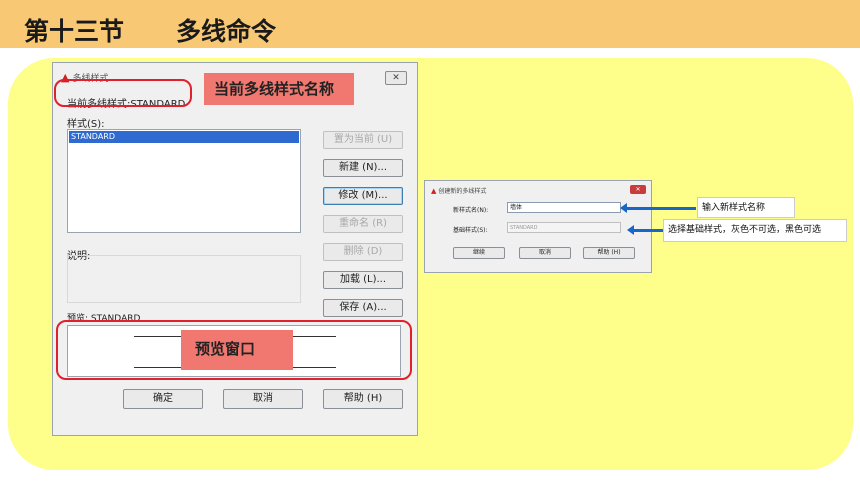 This screenshot has width=860, height=484. What do you see at coordinates (226, 31) in the screenshot?
I see `slide-title: 多线命令` at bounding box center [226, 31].